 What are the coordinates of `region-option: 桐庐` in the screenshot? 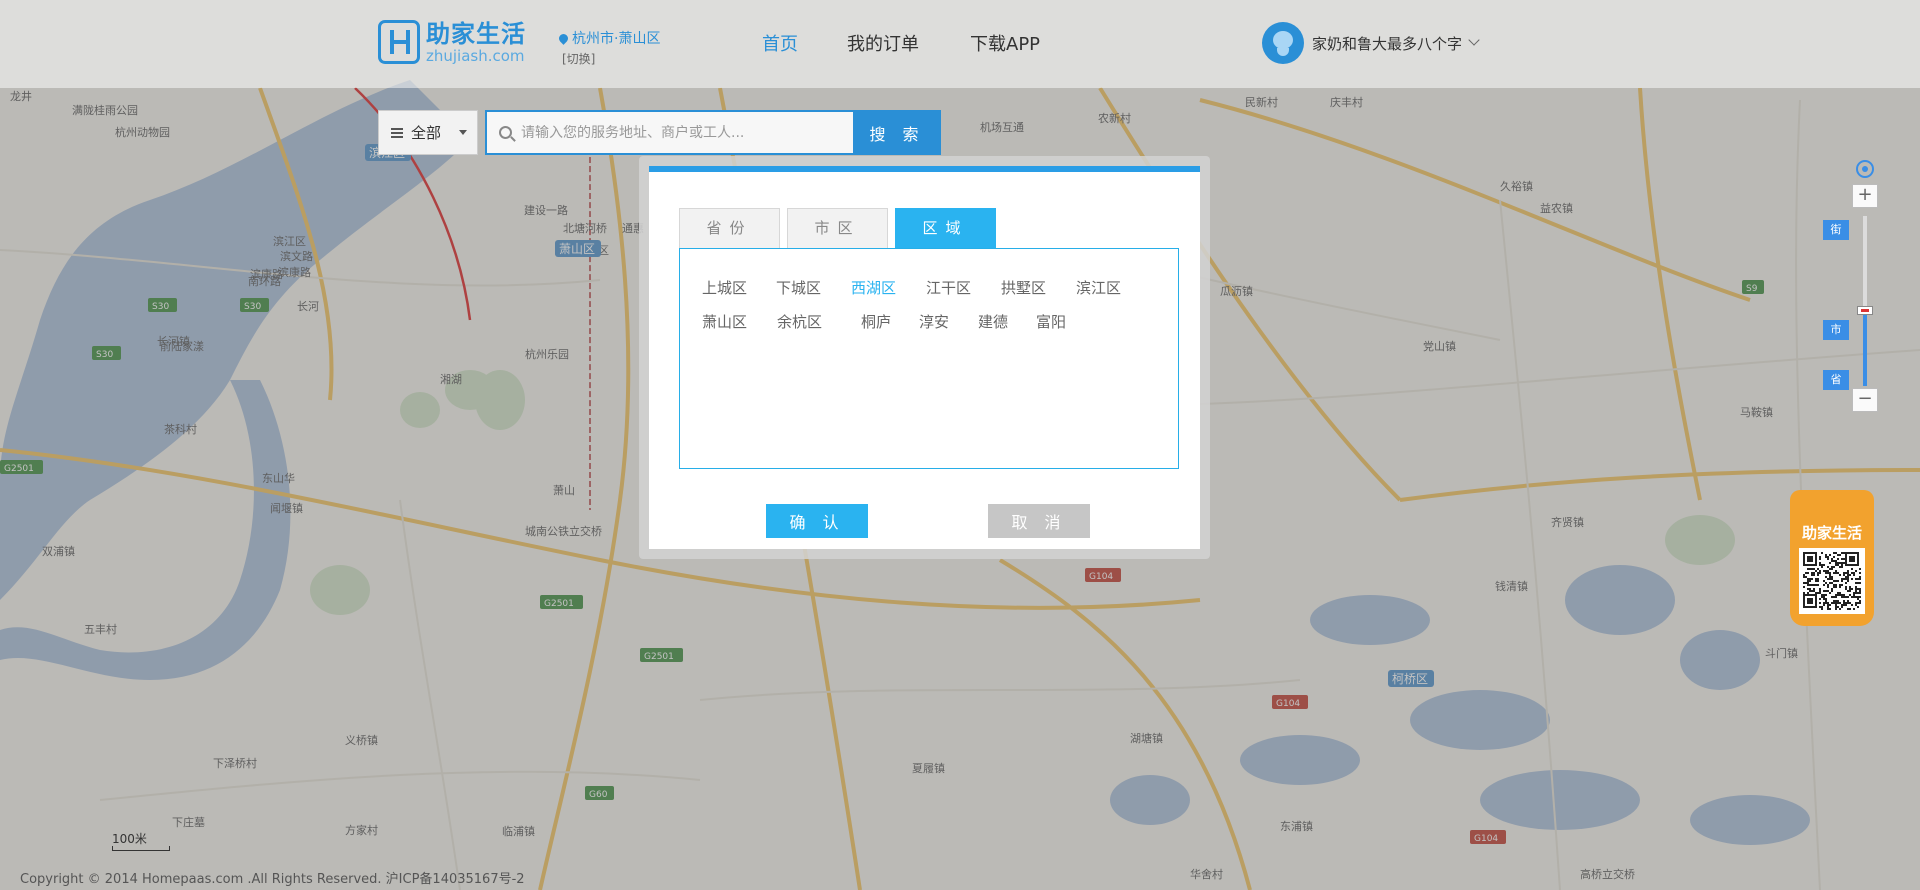 It's located at (876, 321).